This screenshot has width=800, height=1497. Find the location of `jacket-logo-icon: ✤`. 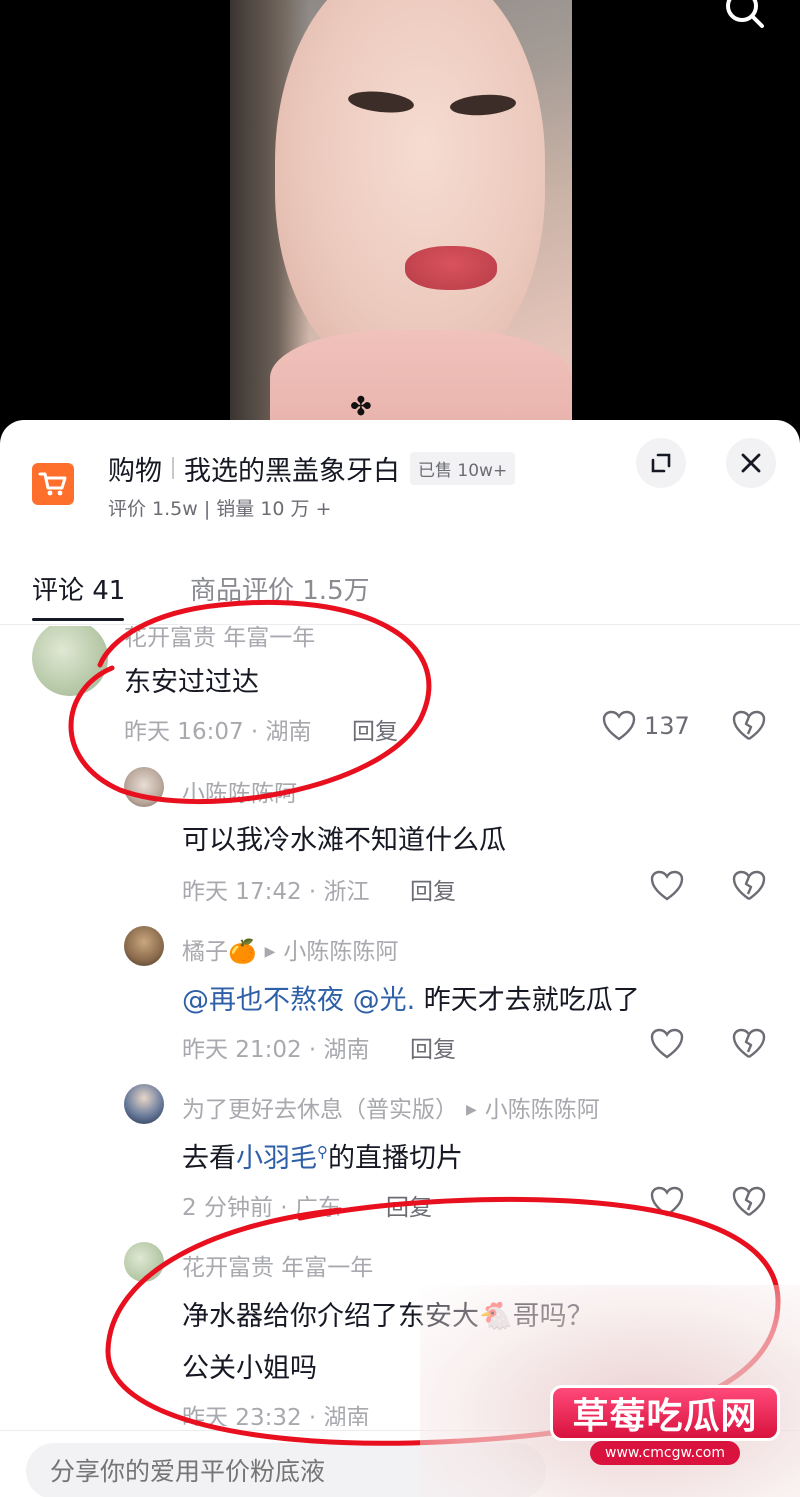

jacket-logo-icon: ✤ is located at coordinates (361, 407).